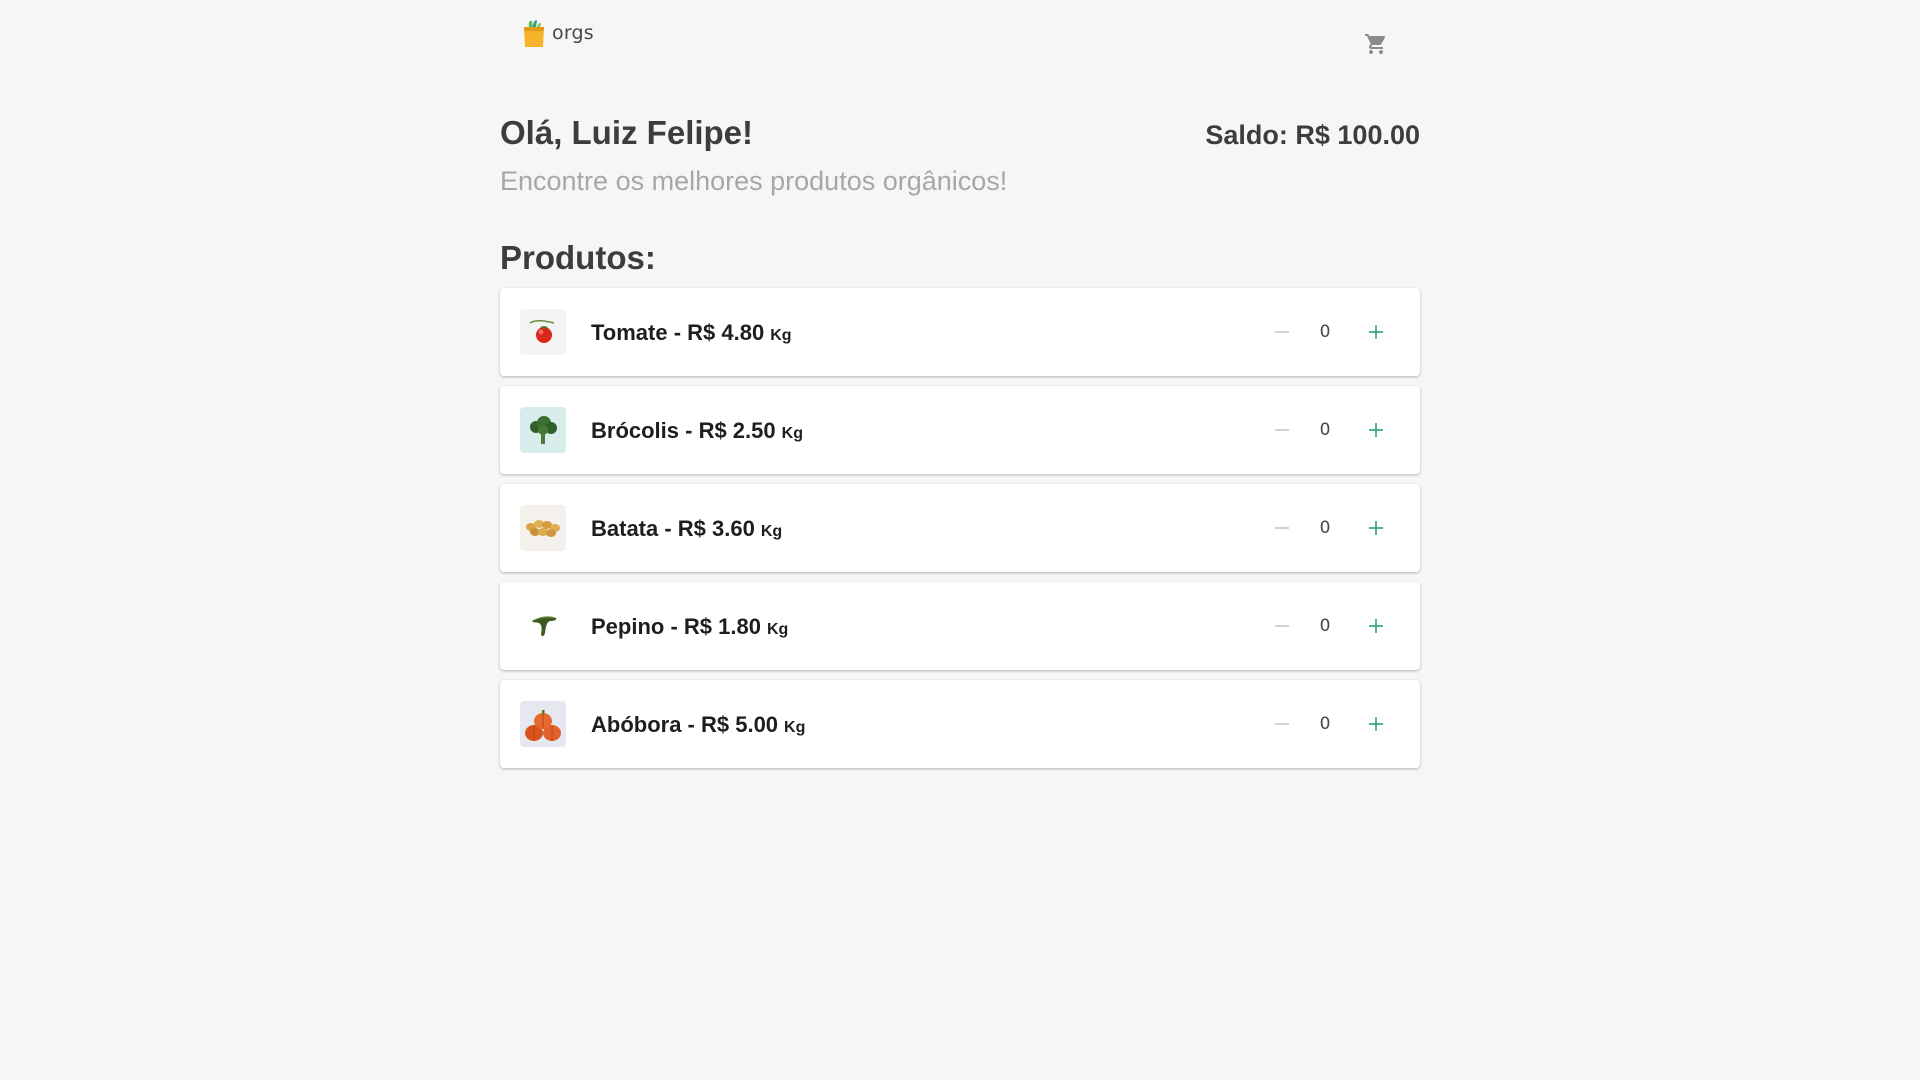  What do you see at coordinates (543, 430) in the screenshot?
I see `broccoli-image` at bounding box center [543, 430].